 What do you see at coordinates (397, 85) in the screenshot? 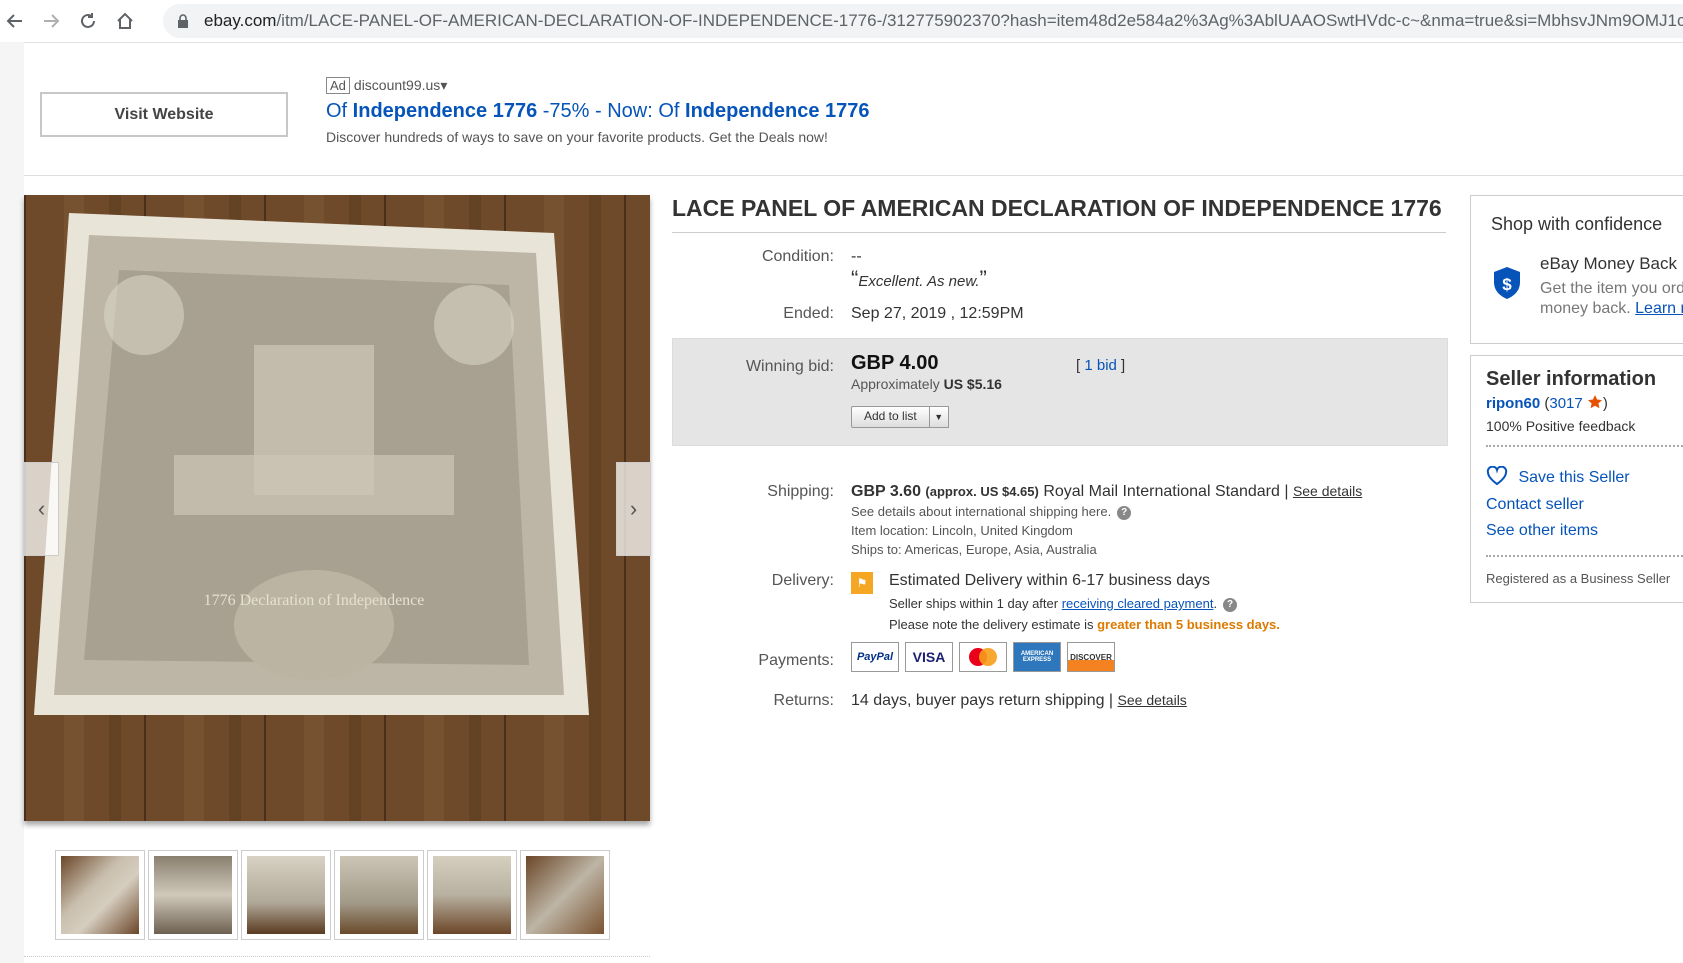
I see `ad-domain: discount99.us` at bounding box center [397, 85].